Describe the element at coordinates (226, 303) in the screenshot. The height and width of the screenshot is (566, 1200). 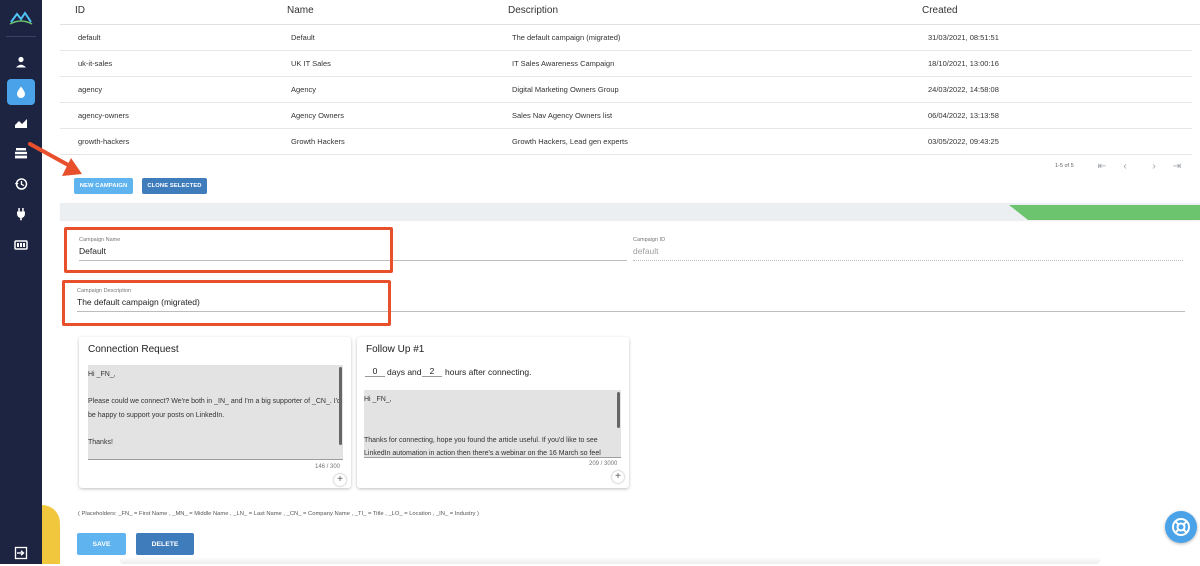
I see `annotation-box-description` at that location.